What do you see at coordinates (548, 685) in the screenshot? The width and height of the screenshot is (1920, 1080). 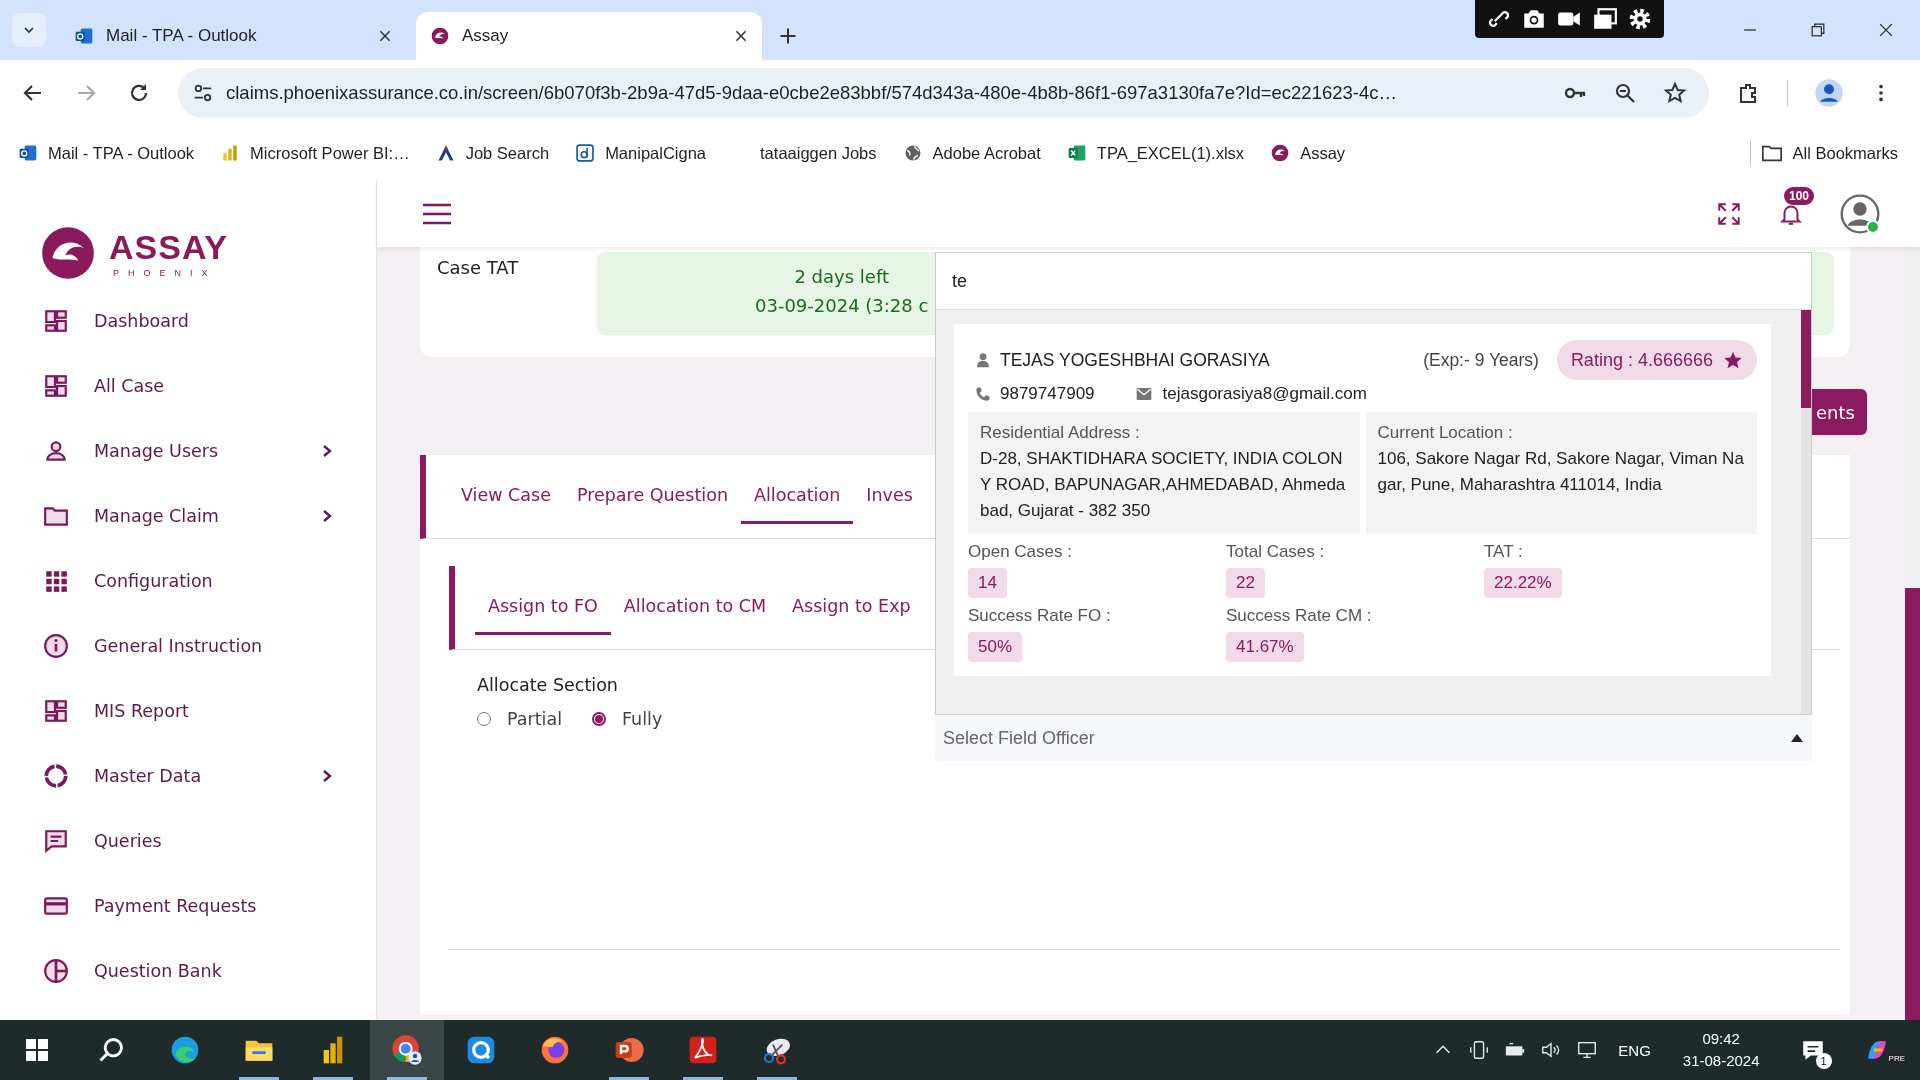 I see `section-label: Allocate Section` at bounding box center [548, 685].